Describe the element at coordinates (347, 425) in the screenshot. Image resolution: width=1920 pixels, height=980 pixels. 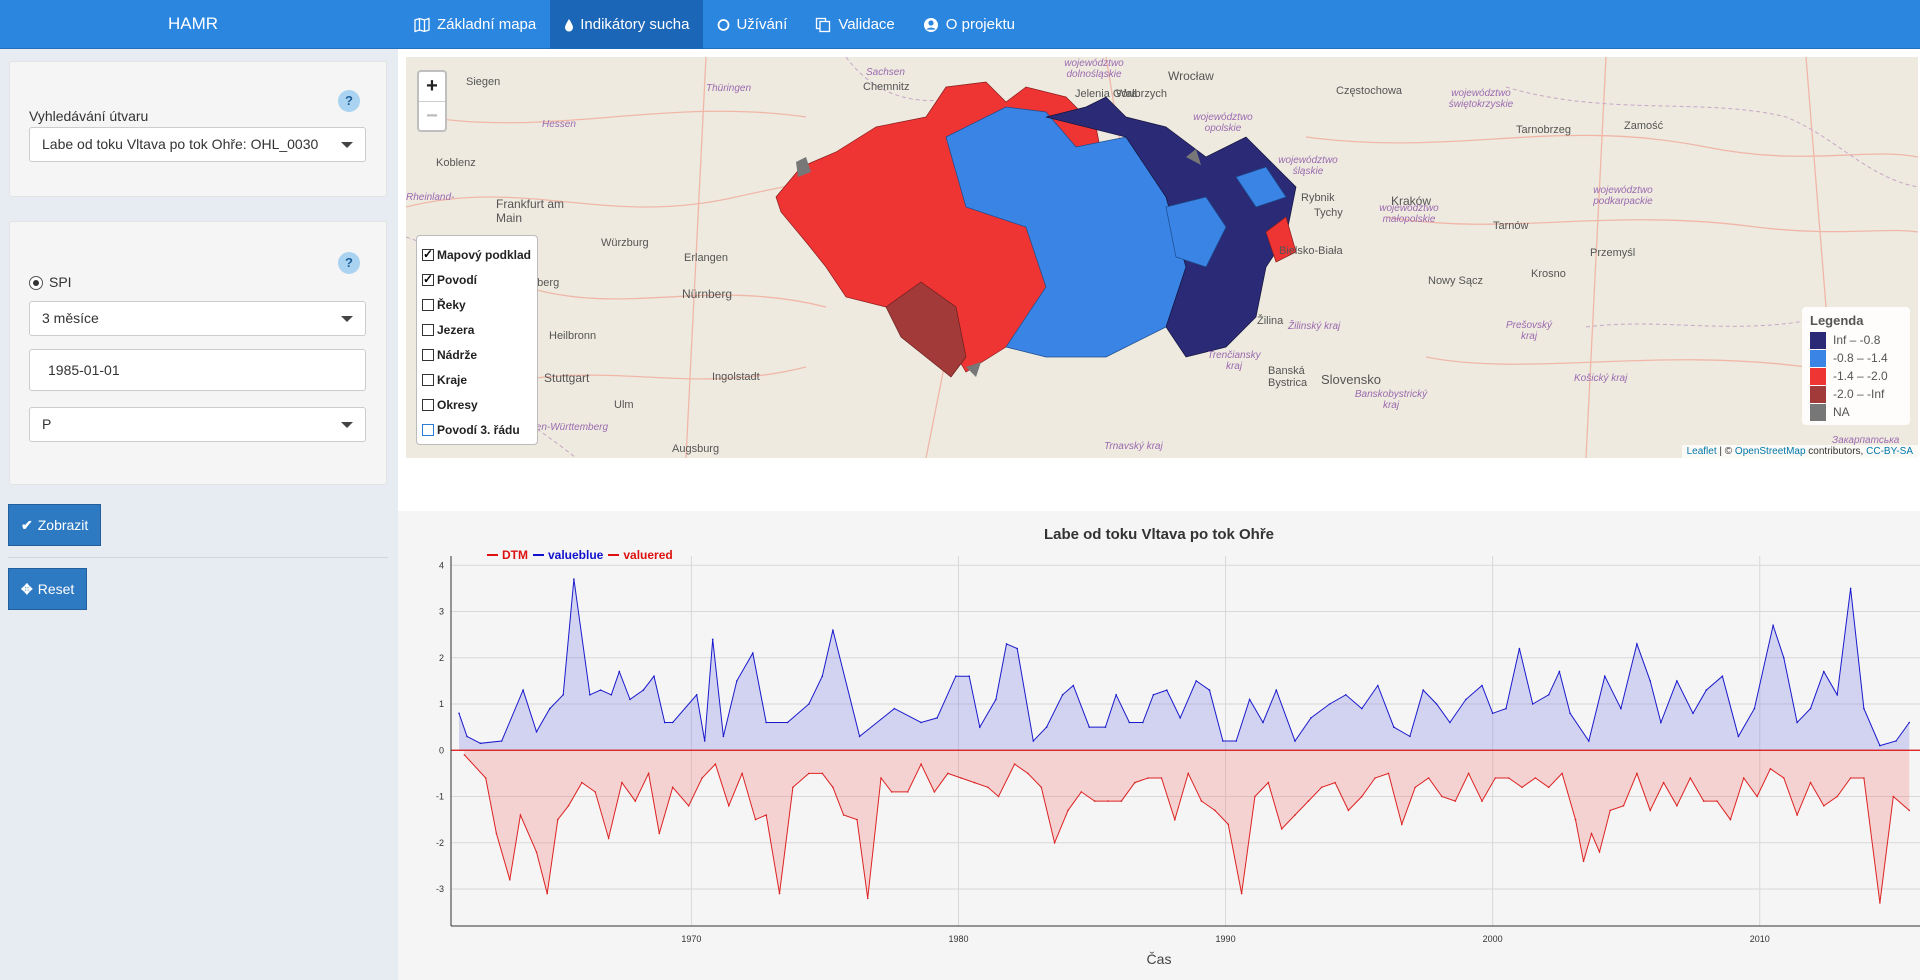
I see `chevron-down-icon` at that location.